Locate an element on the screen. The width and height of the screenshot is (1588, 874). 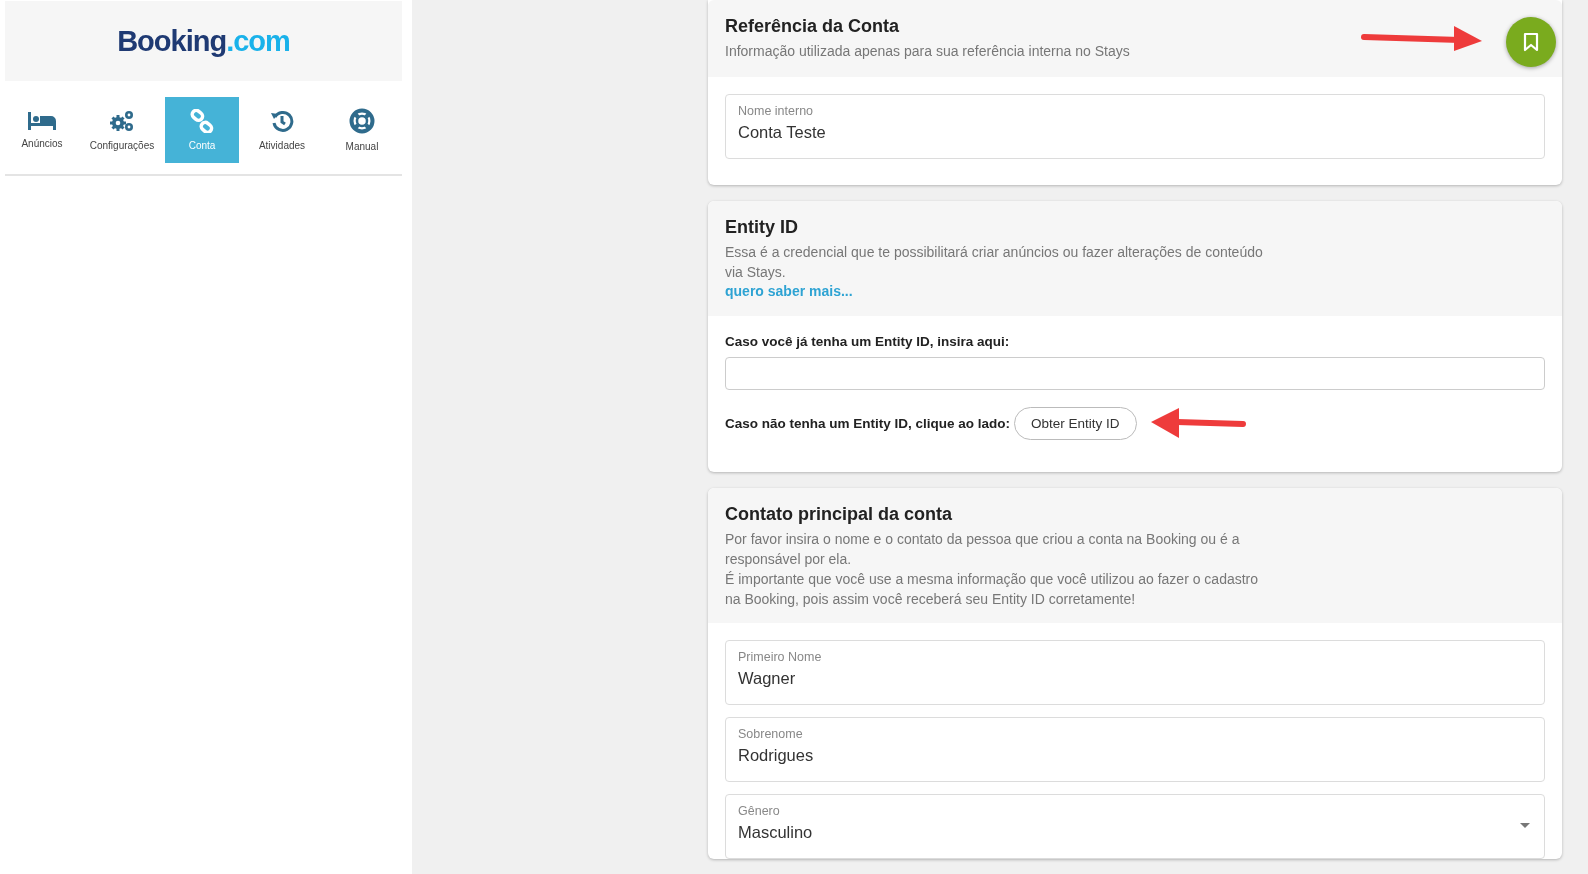
input-field: Nome interno Conta Teste is located at coordinates (1135, 126).